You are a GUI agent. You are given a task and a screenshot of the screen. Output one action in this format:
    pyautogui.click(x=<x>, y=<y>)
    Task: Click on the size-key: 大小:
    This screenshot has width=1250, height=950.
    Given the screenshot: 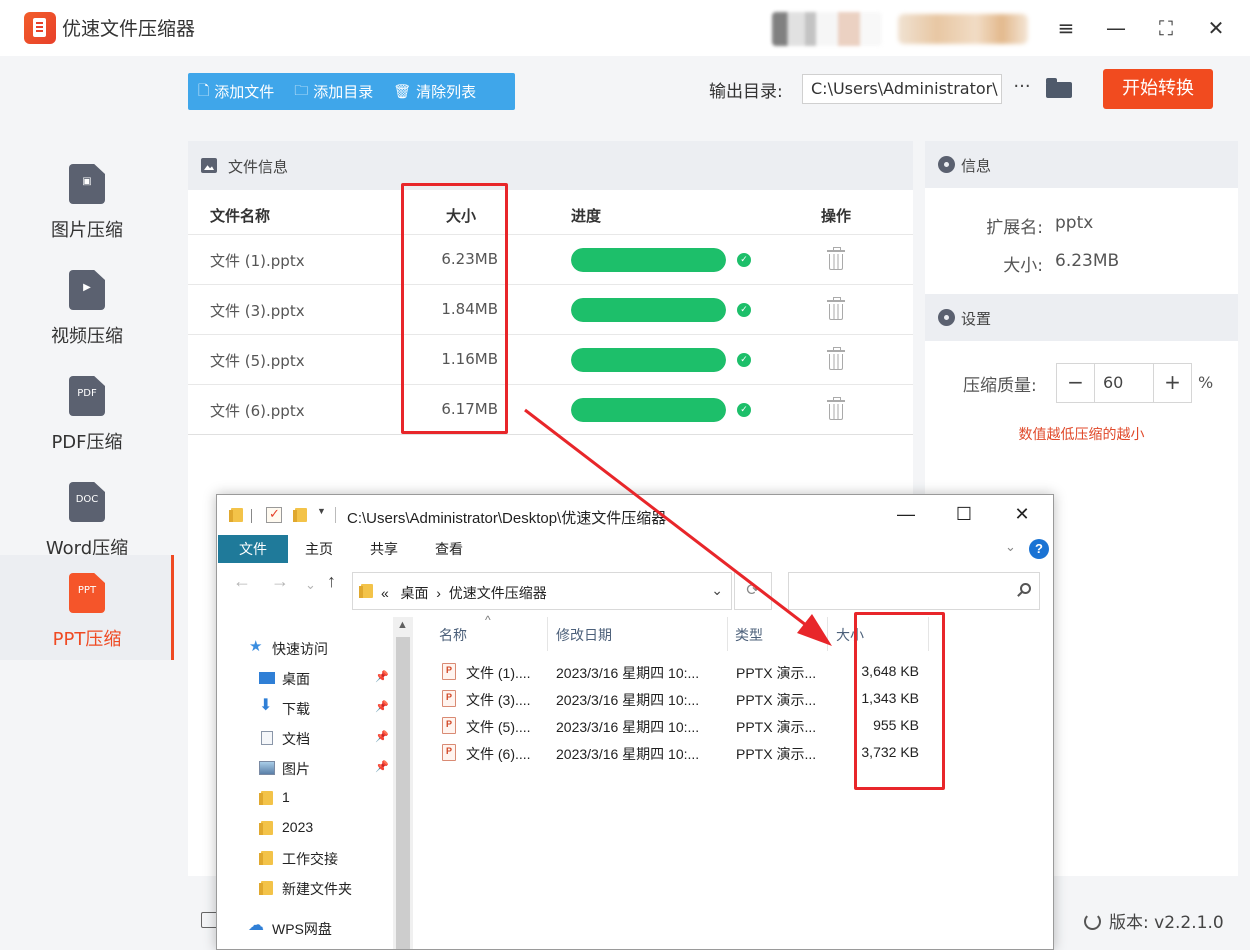 What is the action you would take?
    pyautogui.click(x=1023, y=266)
    